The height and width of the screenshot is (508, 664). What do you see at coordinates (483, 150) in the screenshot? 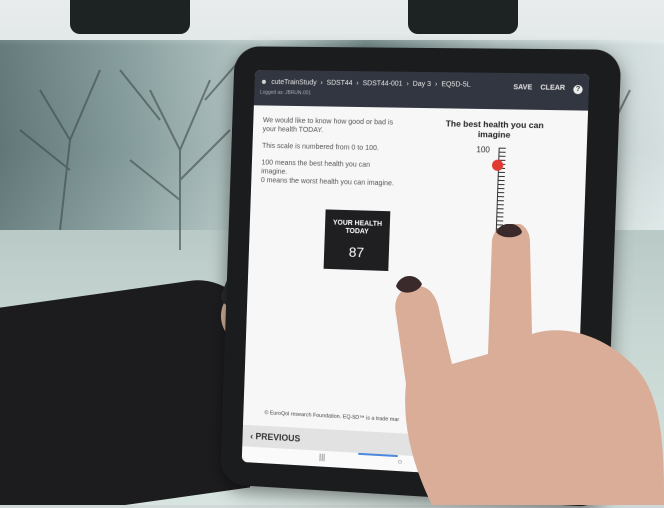
I see `scale-top-value: 100` at bounding box center [483, 150].